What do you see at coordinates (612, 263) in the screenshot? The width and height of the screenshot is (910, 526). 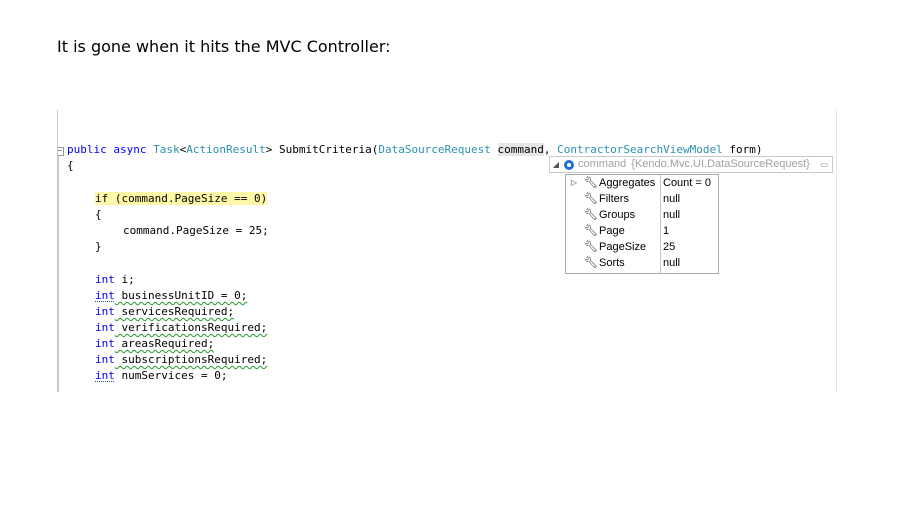 I see `member-name: Sorts` at bounding box center [612, 263].